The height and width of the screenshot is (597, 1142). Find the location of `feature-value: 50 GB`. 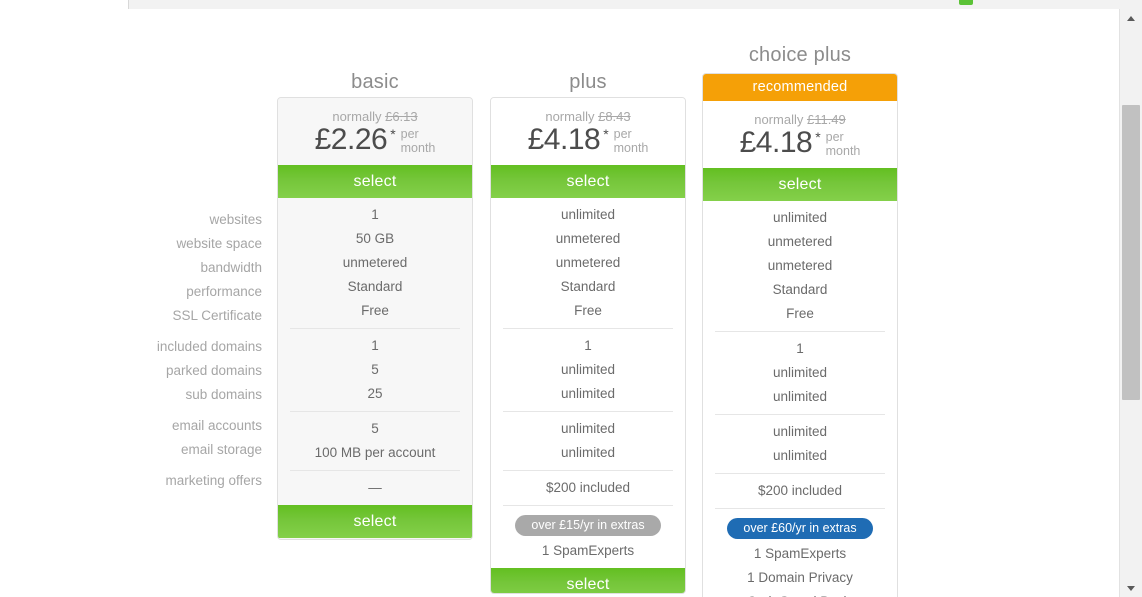

feature-value: 50 GB is located at coordinates (375, 238).